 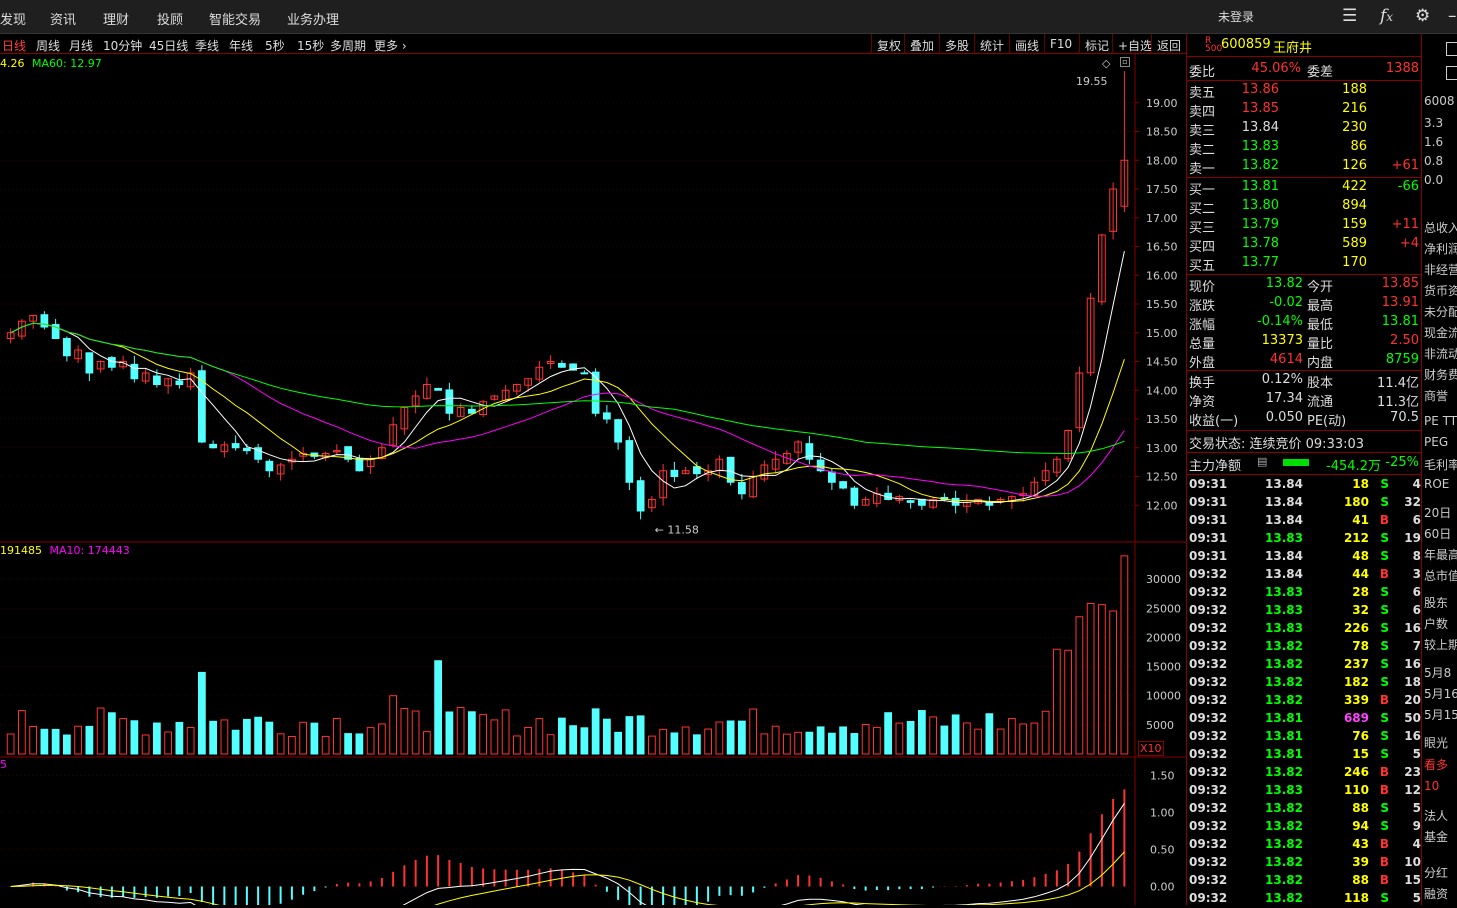 What do you see at coordinates (1416, 484) in the screenshot?
I see `tick-count: 4` at bounding box center [1416, 484].